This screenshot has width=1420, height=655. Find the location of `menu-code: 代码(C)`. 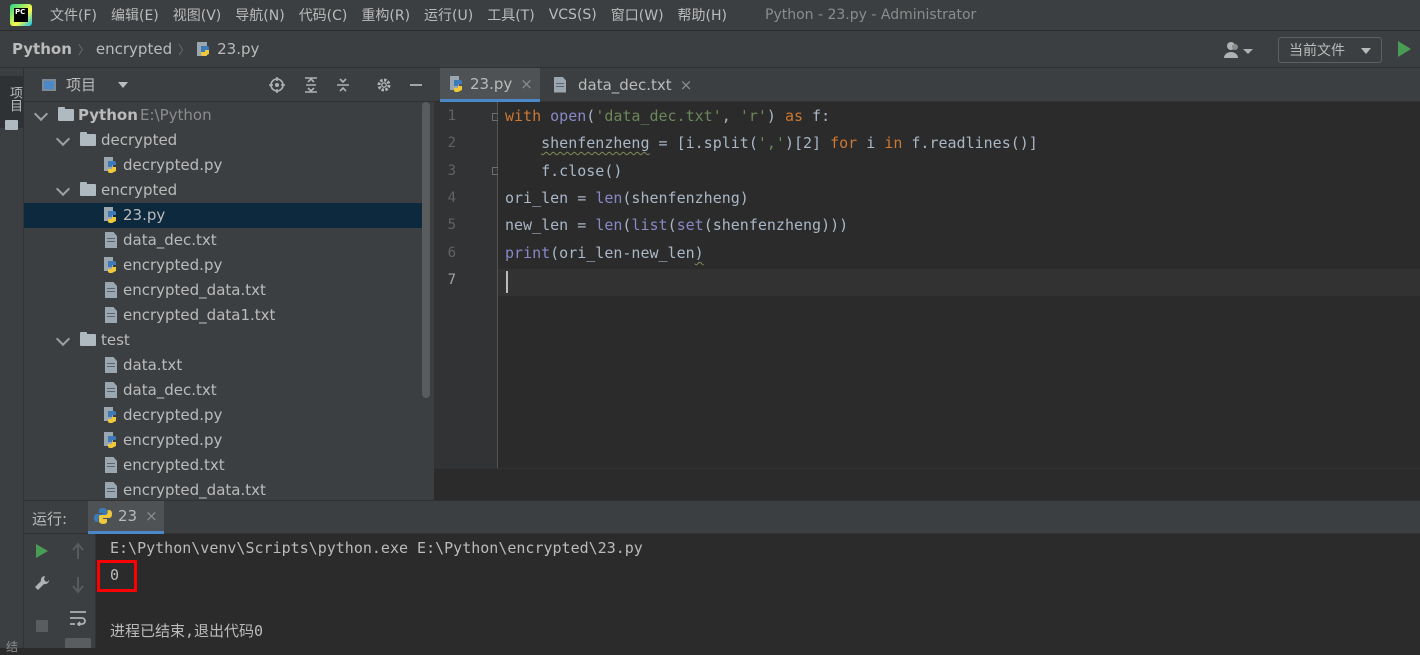

menu-code: 代码(C) is located at coordinates (323, 15).